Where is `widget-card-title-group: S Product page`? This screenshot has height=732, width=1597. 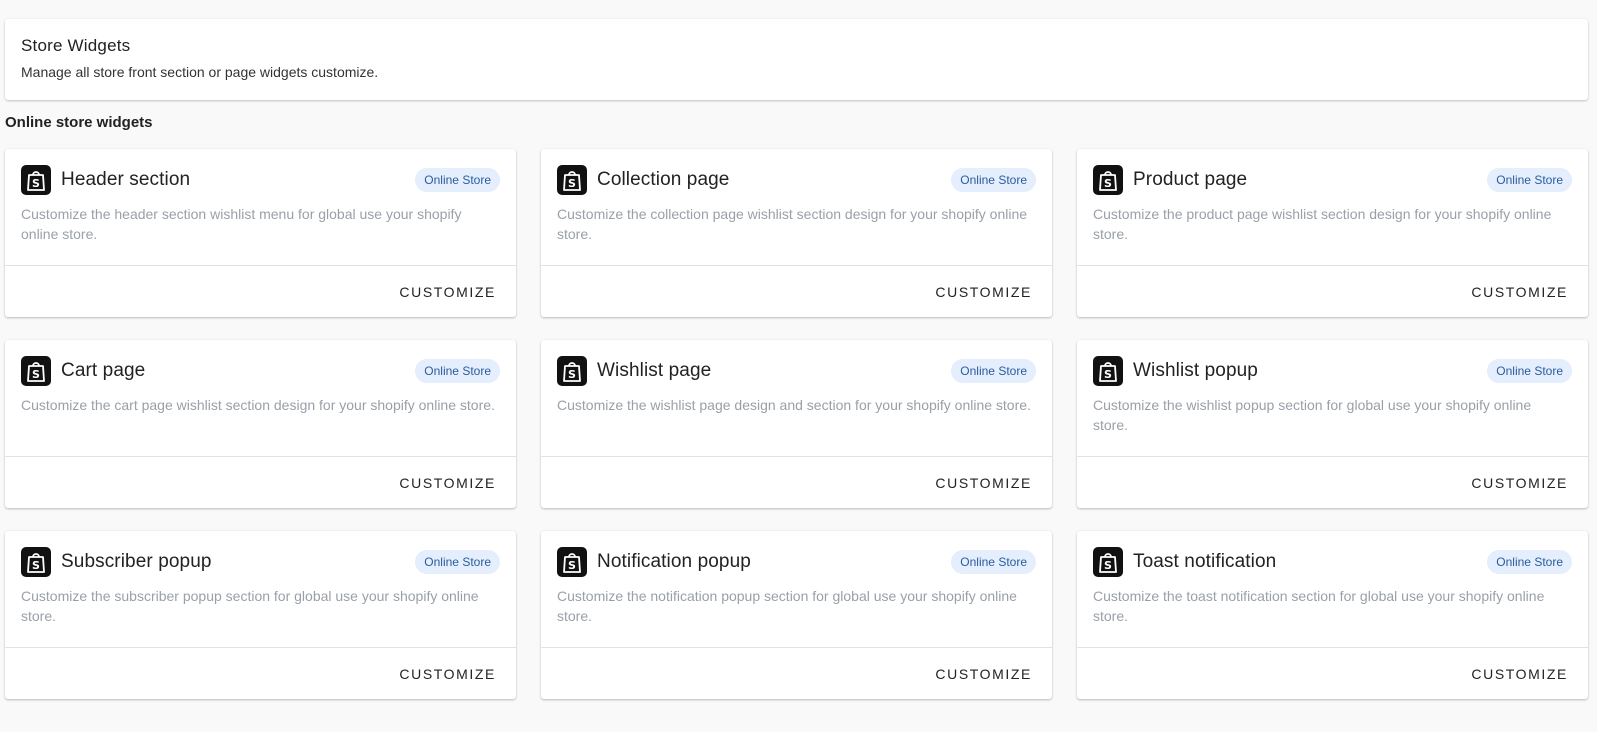 widget-card-title-group: S Product page is located at coordinates (1170, 179).